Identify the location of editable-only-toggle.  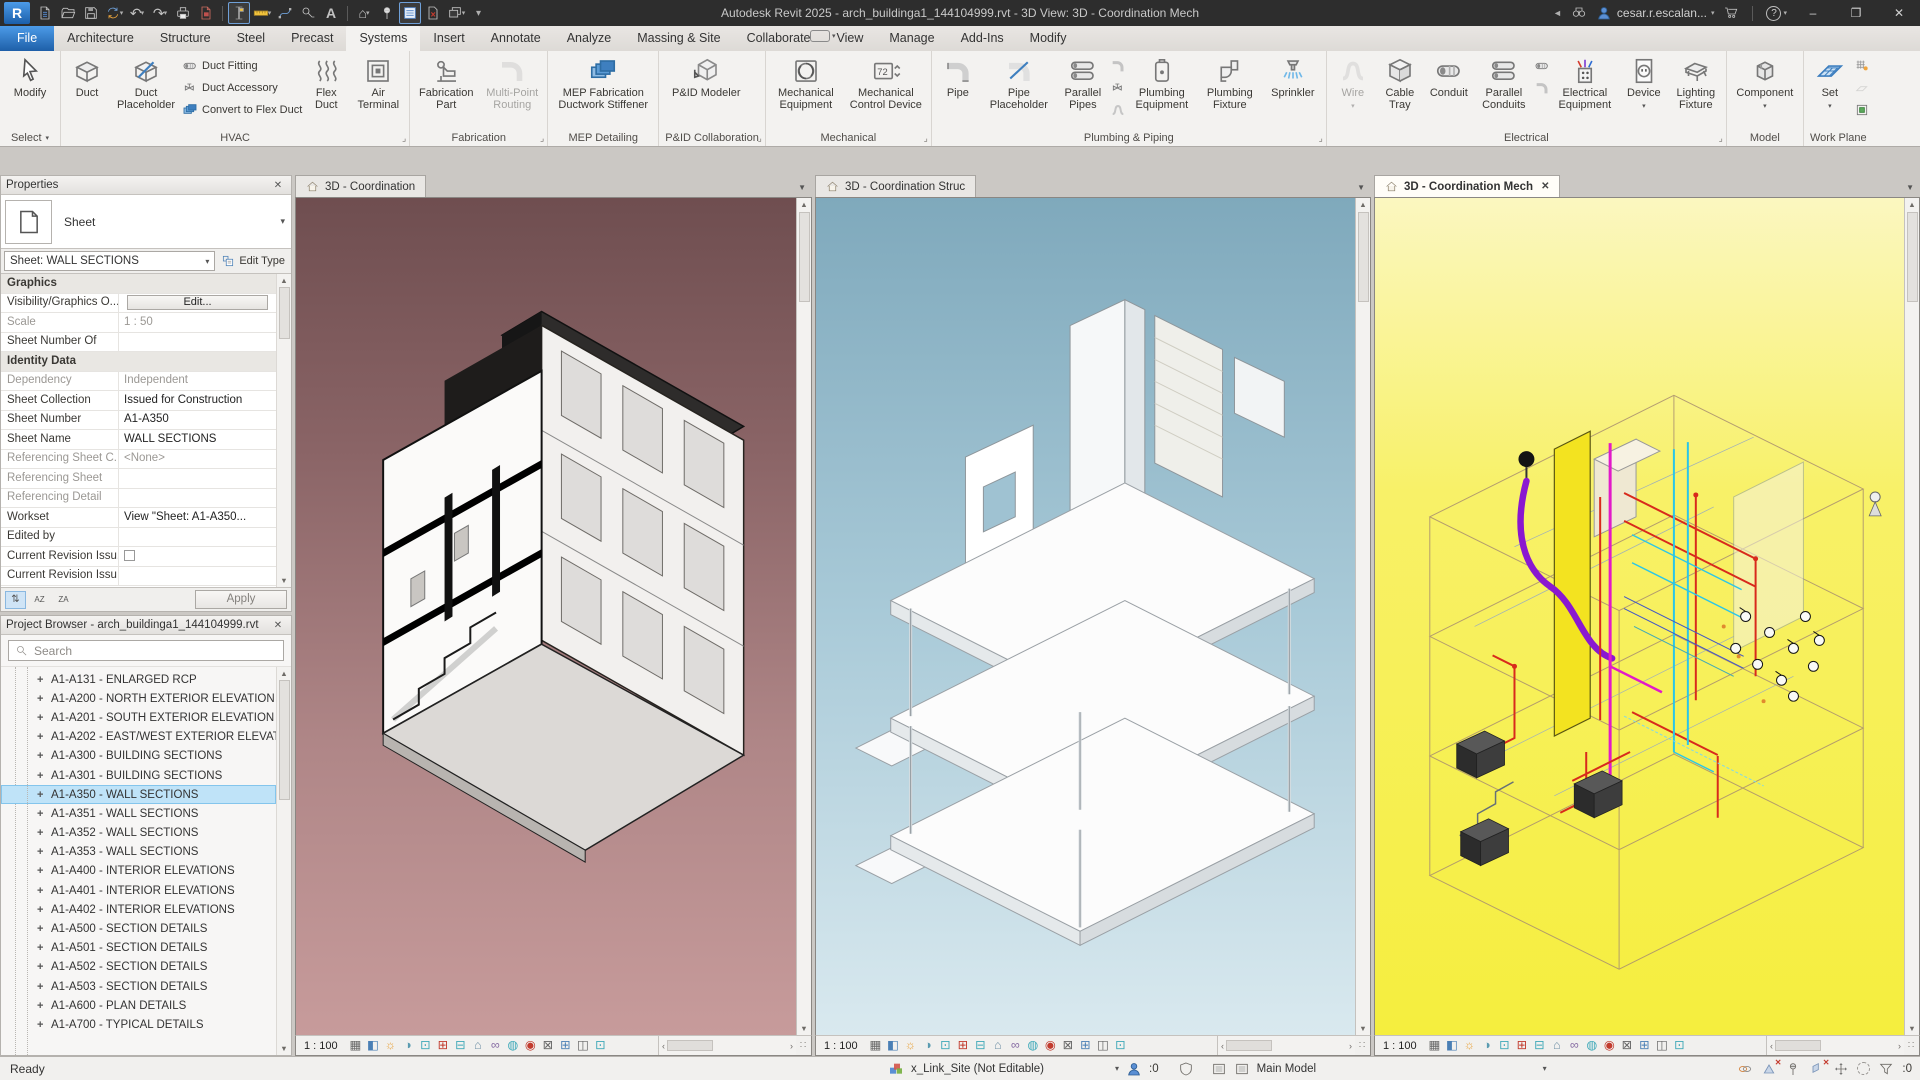
(1134, 1069).